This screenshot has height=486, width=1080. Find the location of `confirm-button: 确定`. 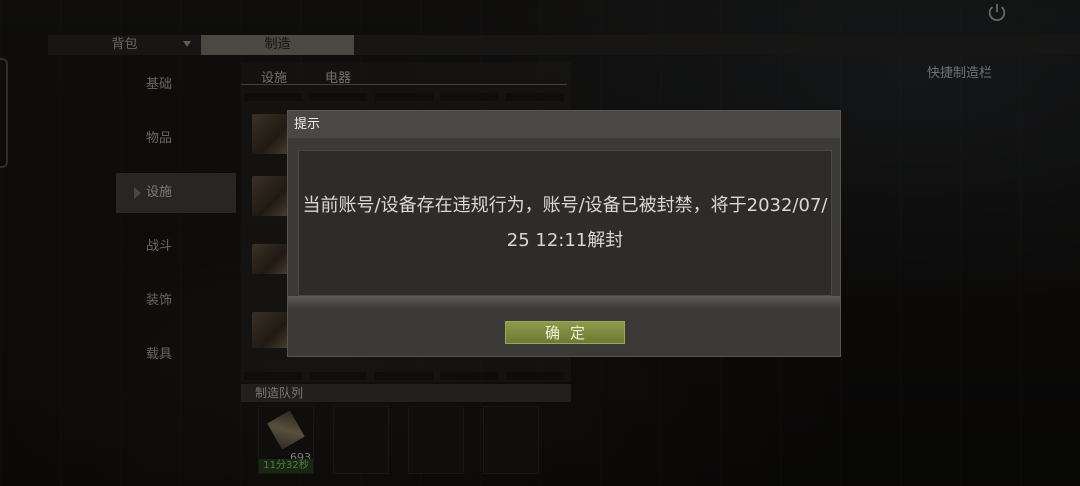

confirm-button: 确定 is located at coordinates (565, 332).